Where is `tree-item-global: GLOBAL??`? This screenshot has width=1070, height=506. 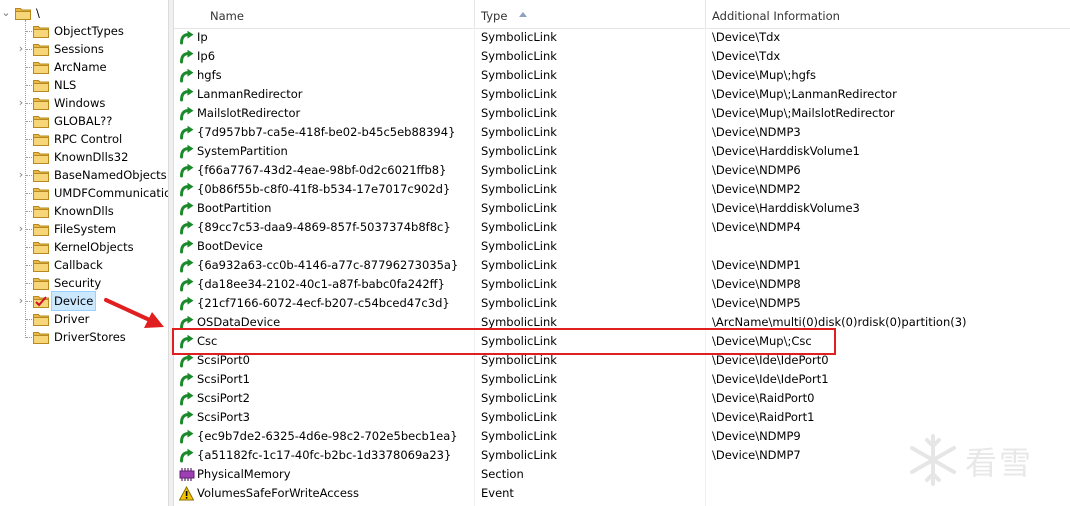 tree-item-global: GLOBAL?? is located at coordinates (84, 121).